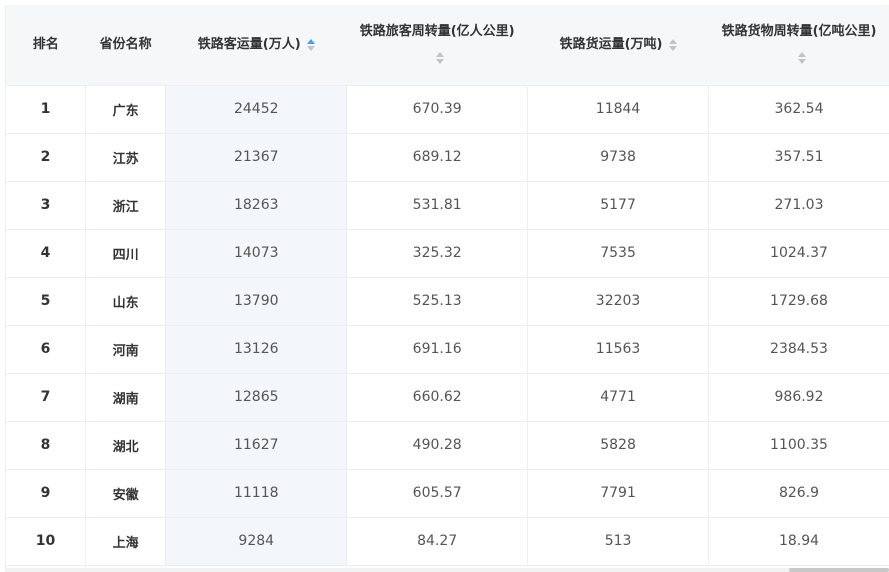 The width and height of the screenshot is (889, 572). I want to click on column-header-2: 铁路客运量(万人), so click(256, 45).